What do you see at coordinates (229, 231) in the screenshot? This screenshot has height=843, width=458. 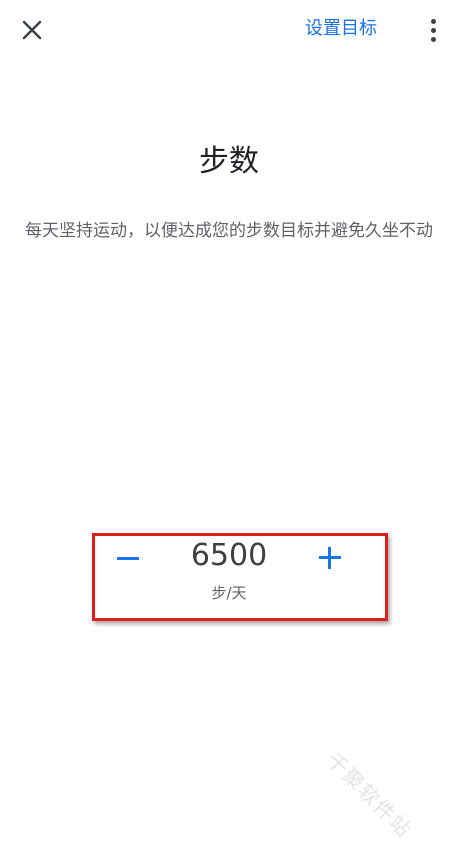 I see `page-description: 每天坚持运动，以便达成您的步数目标并避免久坐不动` at bounding box center [229, 231].